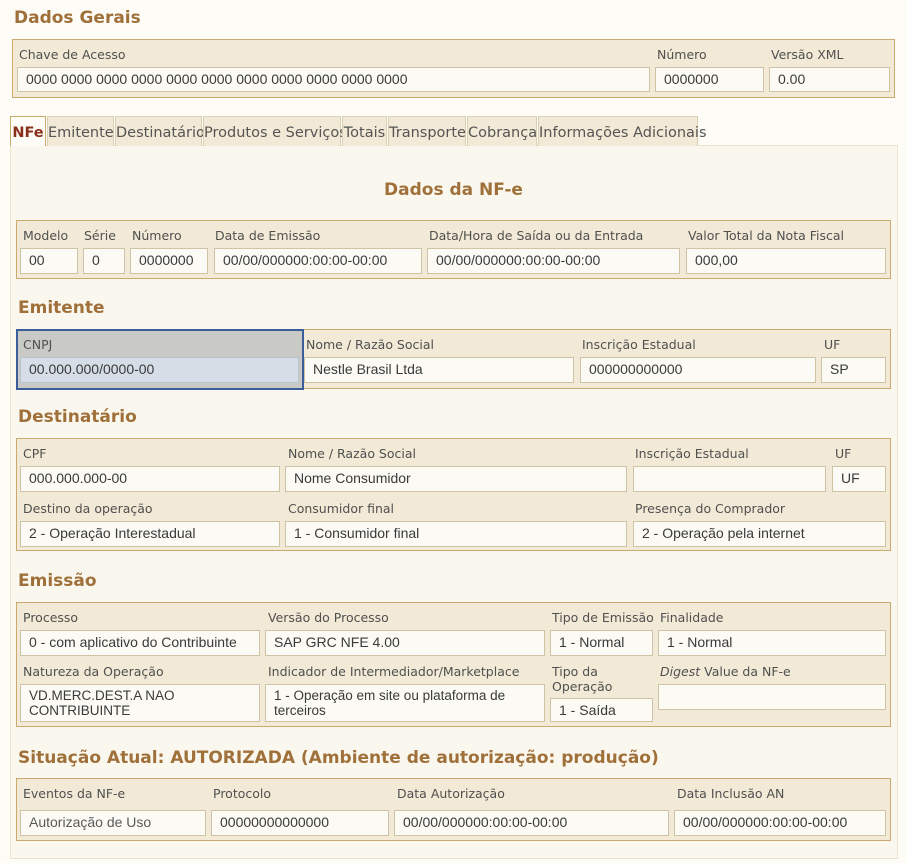  Describe the element at coordinates (680, 671) in the screenshot. I see `digest-label-italic: Digest` at that location.